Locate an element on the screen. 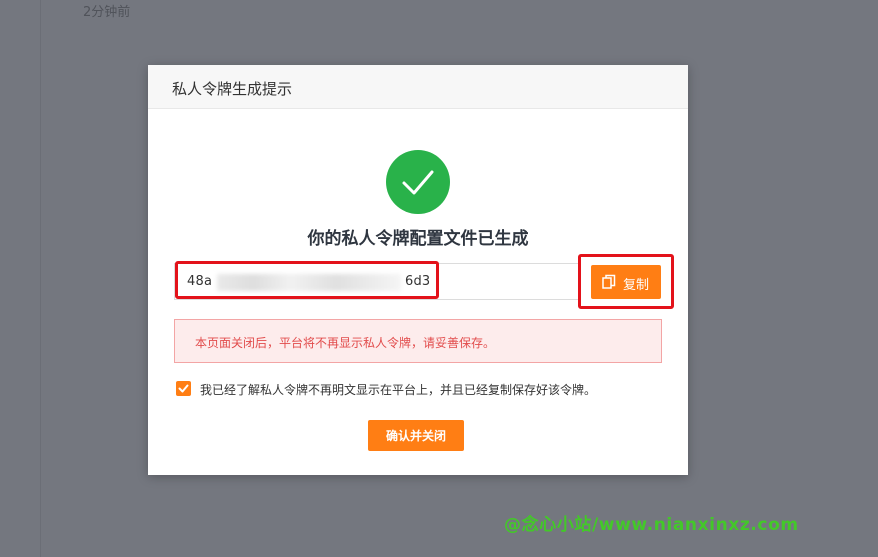 This screenshot has height=557, width=878. watermark: @念心小站/www.nianxinxz.com is located at coordinates (651, 525).